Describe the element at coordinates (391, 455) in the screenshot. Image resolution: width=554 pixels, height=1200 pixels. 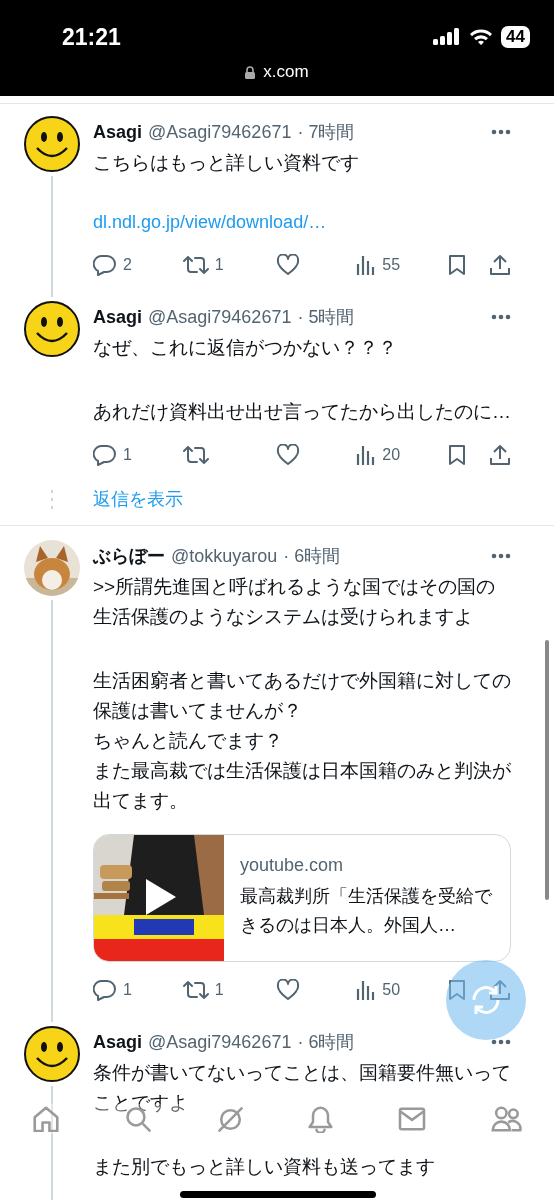
I see `action-count: 20` at that location.